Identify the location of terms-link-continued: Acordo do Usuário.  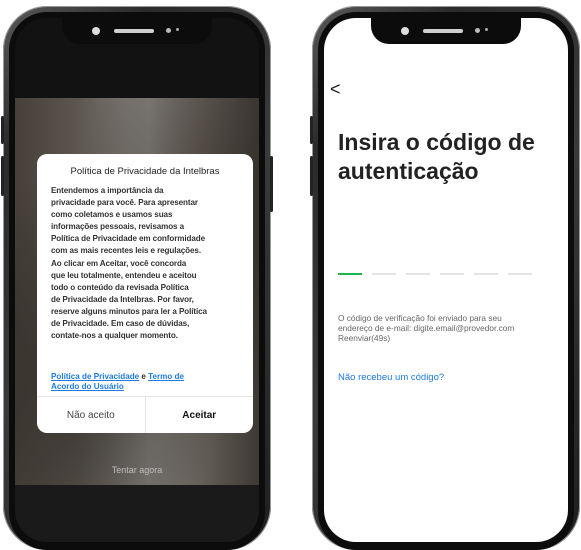
(87, 386).